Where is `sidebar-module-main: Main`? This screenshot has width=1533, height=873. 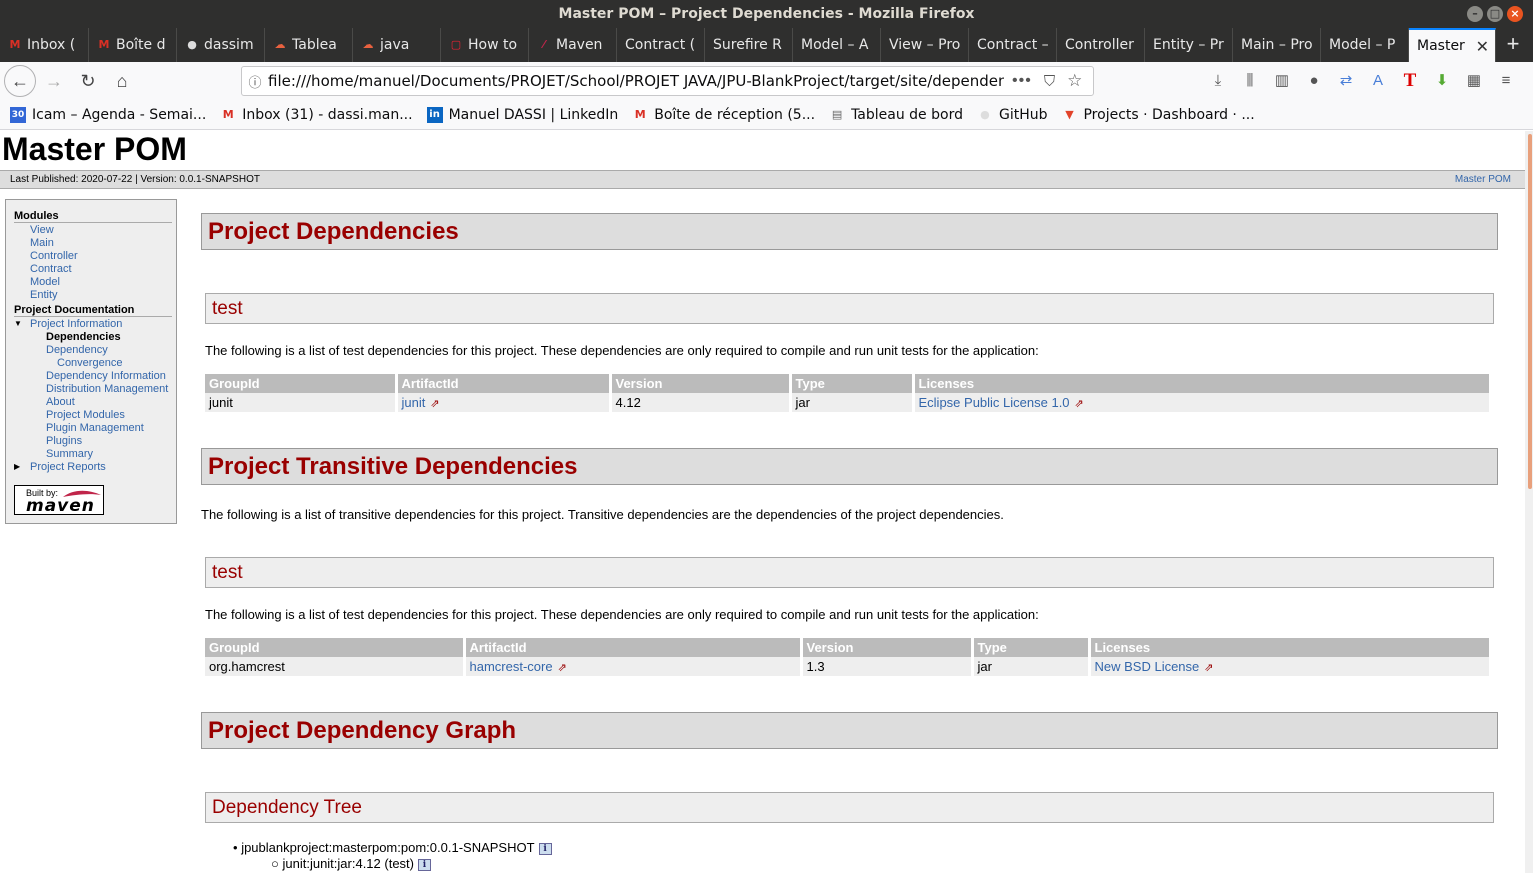
sidebar-module-main: Main is located at coordinates (93, 243).